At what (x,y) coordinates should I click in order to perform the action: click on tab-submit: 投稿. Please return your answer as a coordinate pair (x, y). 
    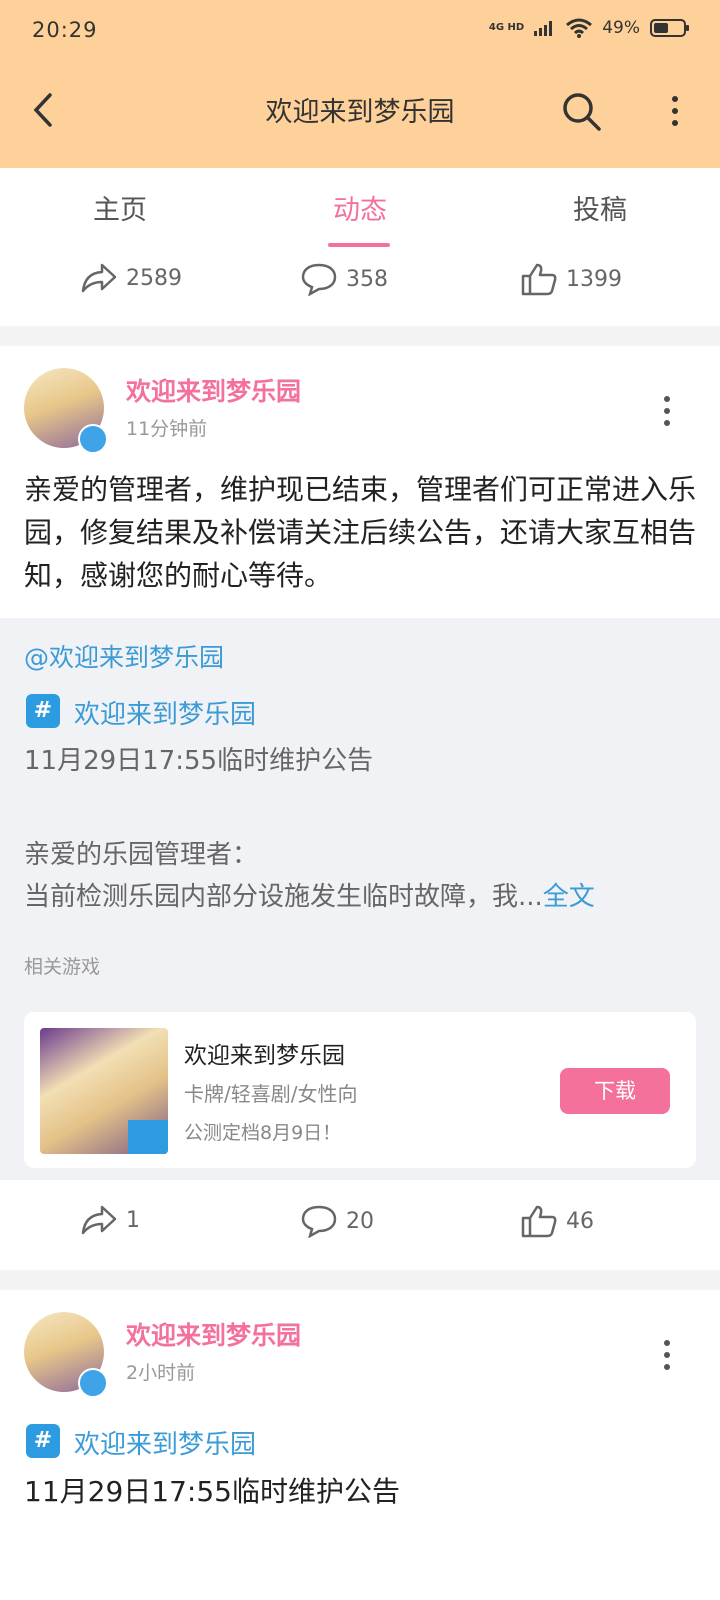
    Looking at the image, I should click on (600, 207).